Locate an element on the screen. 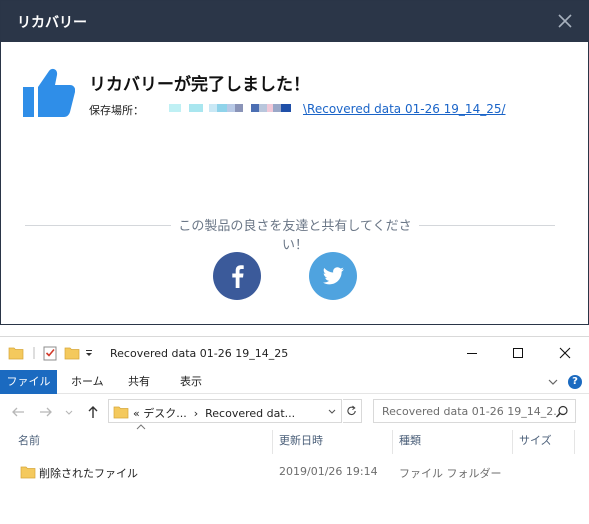 The height and width of the screenshot is (524, 589). list-item: 削除されたファイル 2019/01/26 19:14 ファイル フォルダー is located at coordinates (294, 472).